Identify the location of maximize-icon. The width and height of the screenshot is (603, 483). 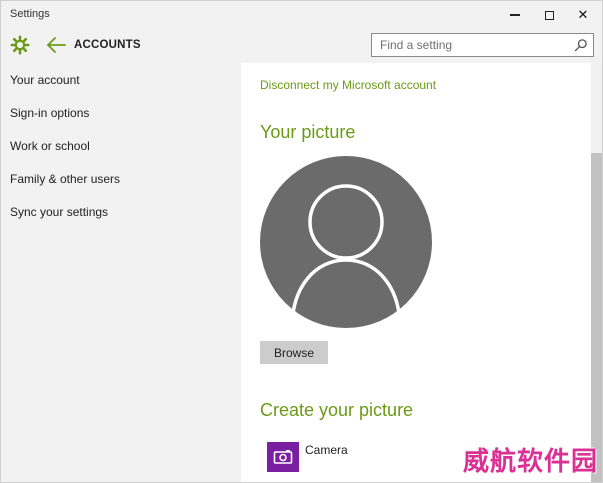
(549, 15).